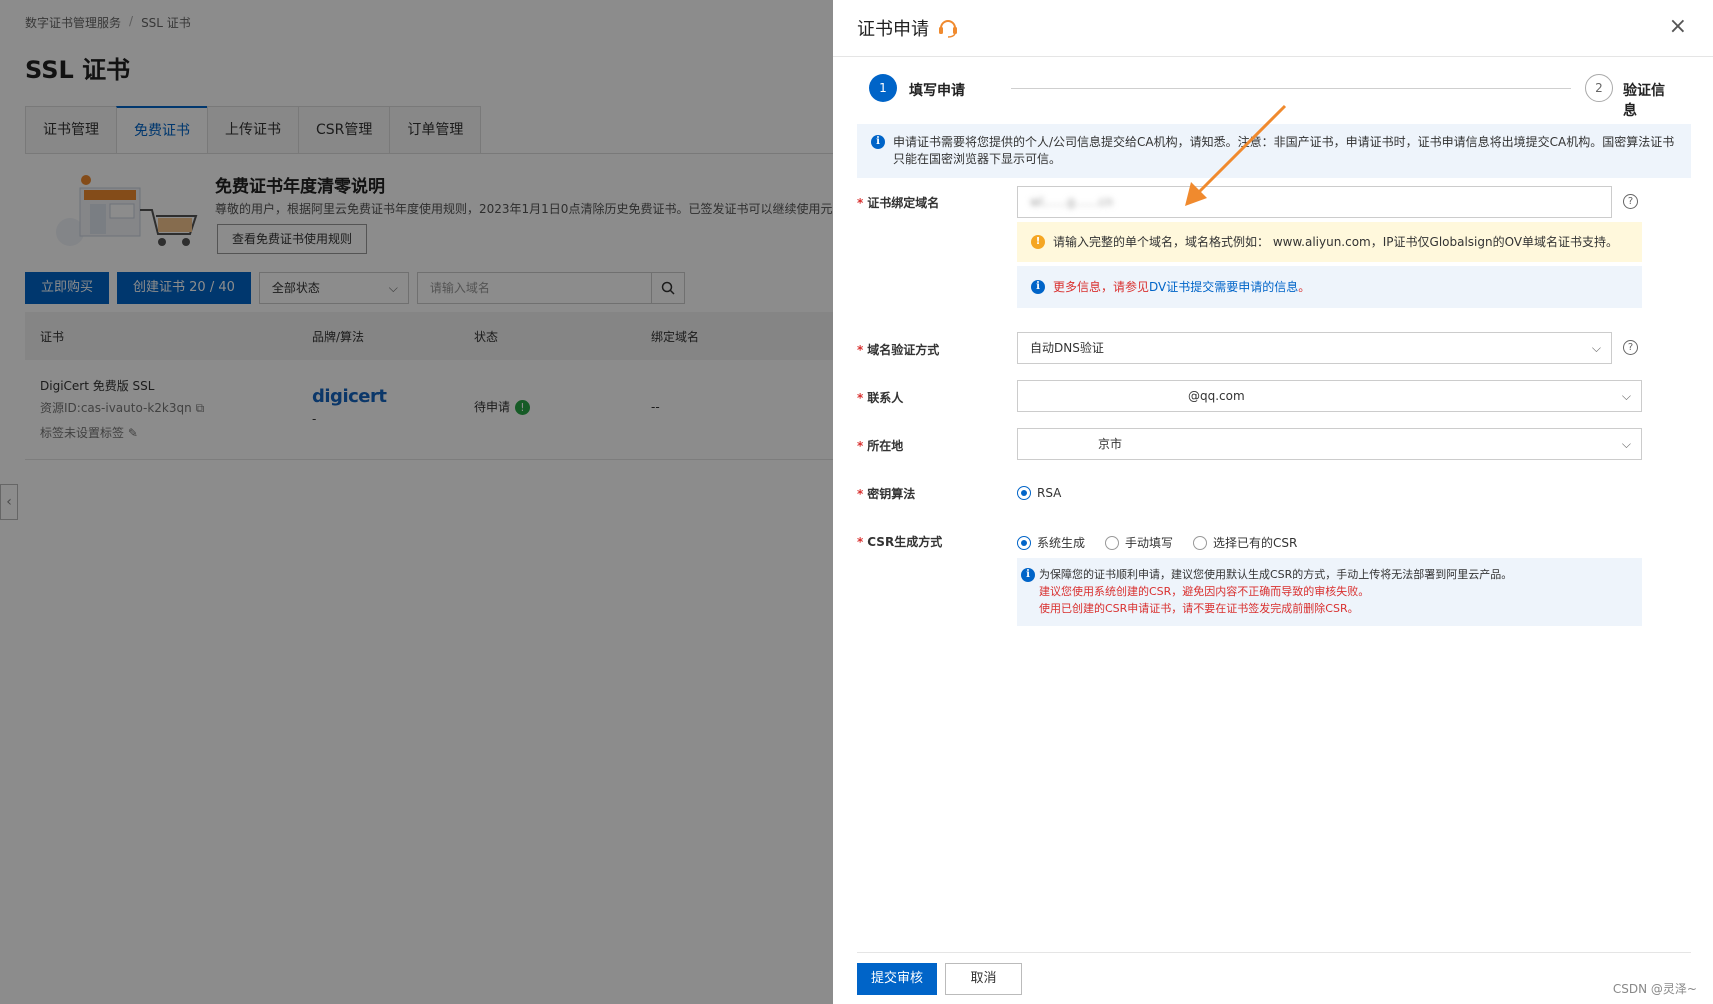 Image resolution: width=1713 pixels, height=1004 pixels. What do you see at coordinates (1304, 287) in the screenshot?
I see `more-info-suffix: 。` at bounding box center [1304, 287].